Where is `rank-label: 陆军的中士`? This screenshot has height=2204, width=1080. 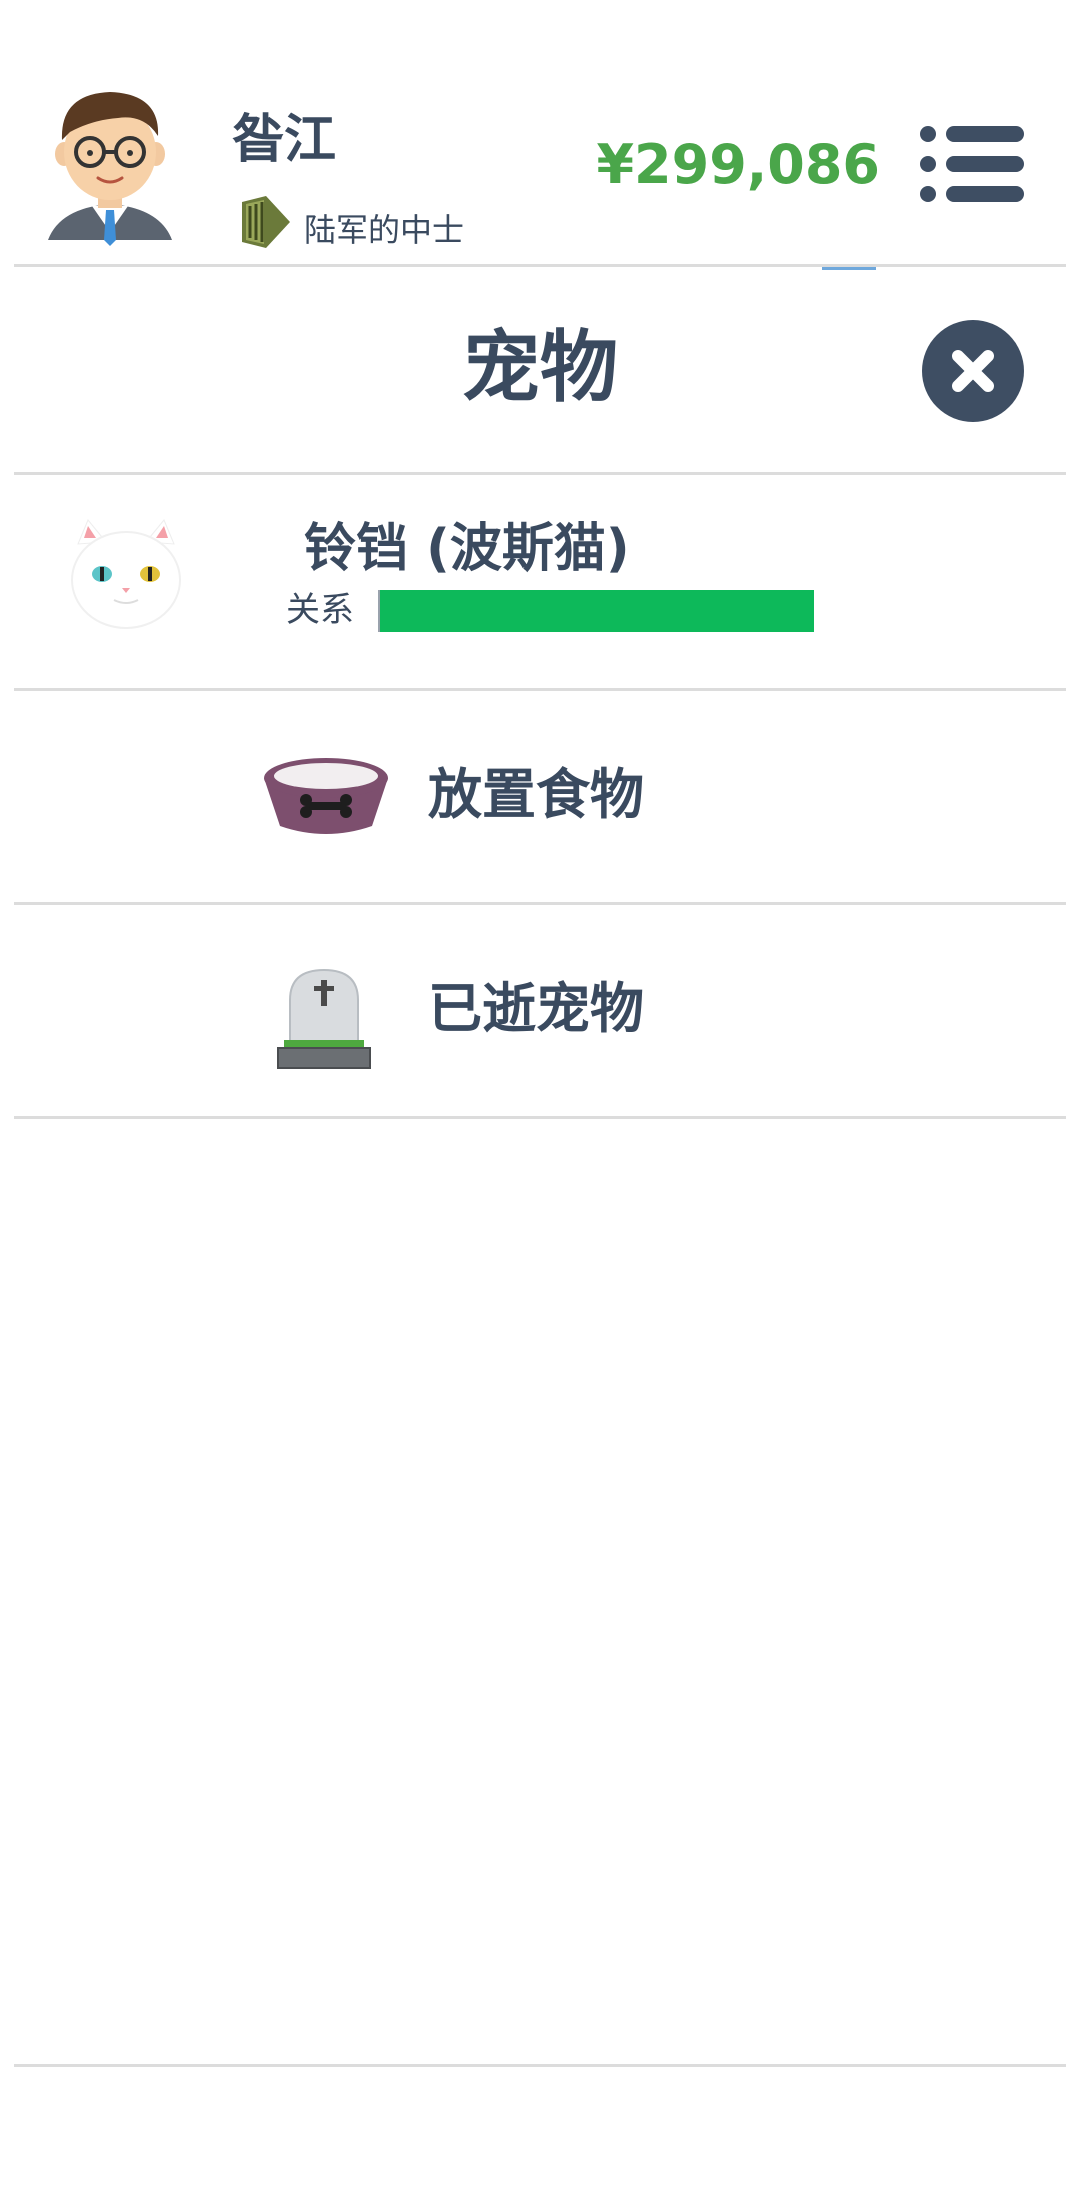
rank-label: 陆军的中士 is located at coordinates (384, 230).